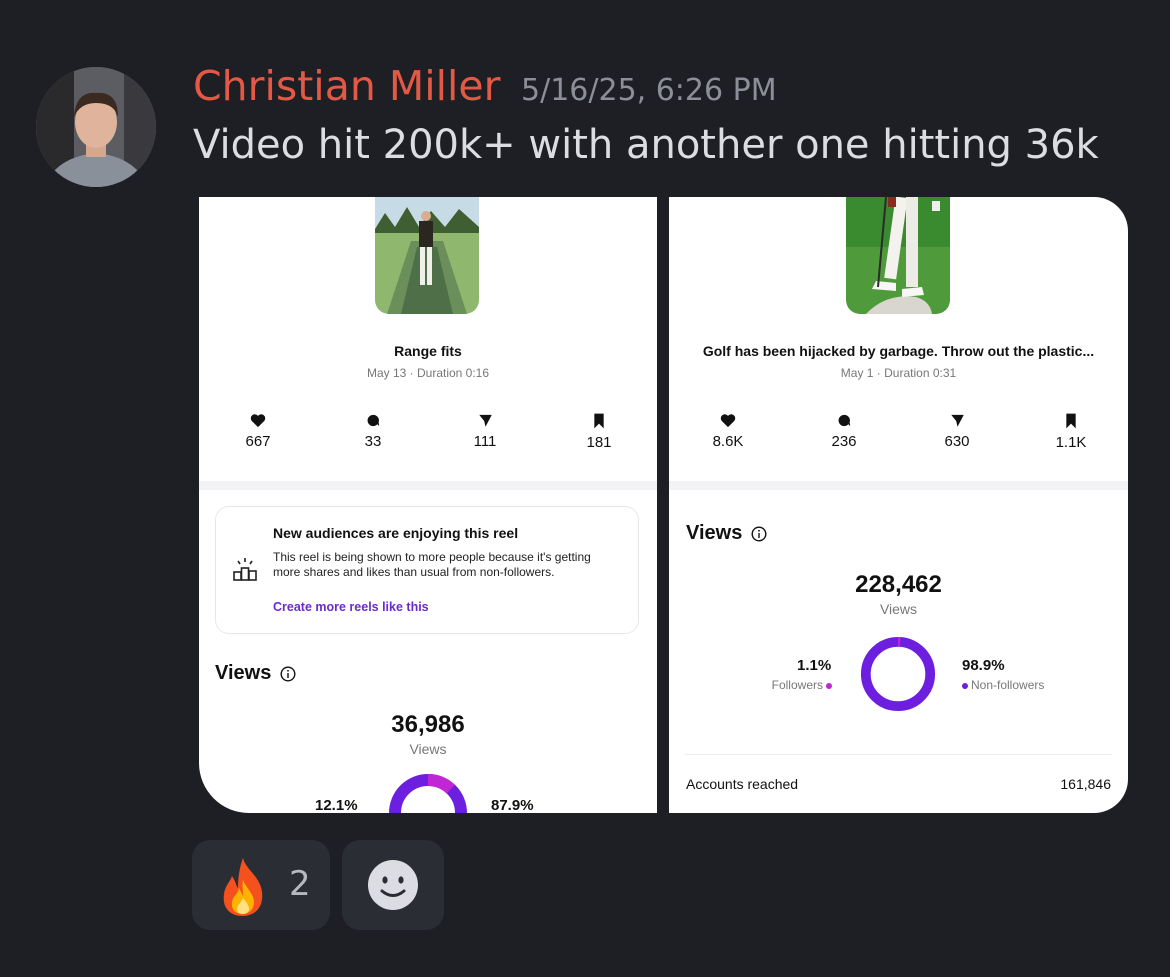  What do you see at coordinates (728, 441) in the screenshot?
I see `likes-count: 8.6K` at bounding box center [728, 441].